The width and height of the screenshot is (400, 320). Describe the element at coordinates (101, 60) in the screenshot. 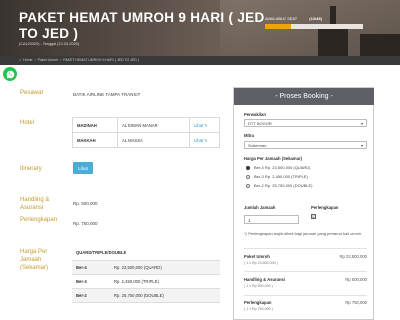

I see `breadcrumb-current: PAKET HEMAT UMROH 9 HARI ( JED TO JED )` at that location.